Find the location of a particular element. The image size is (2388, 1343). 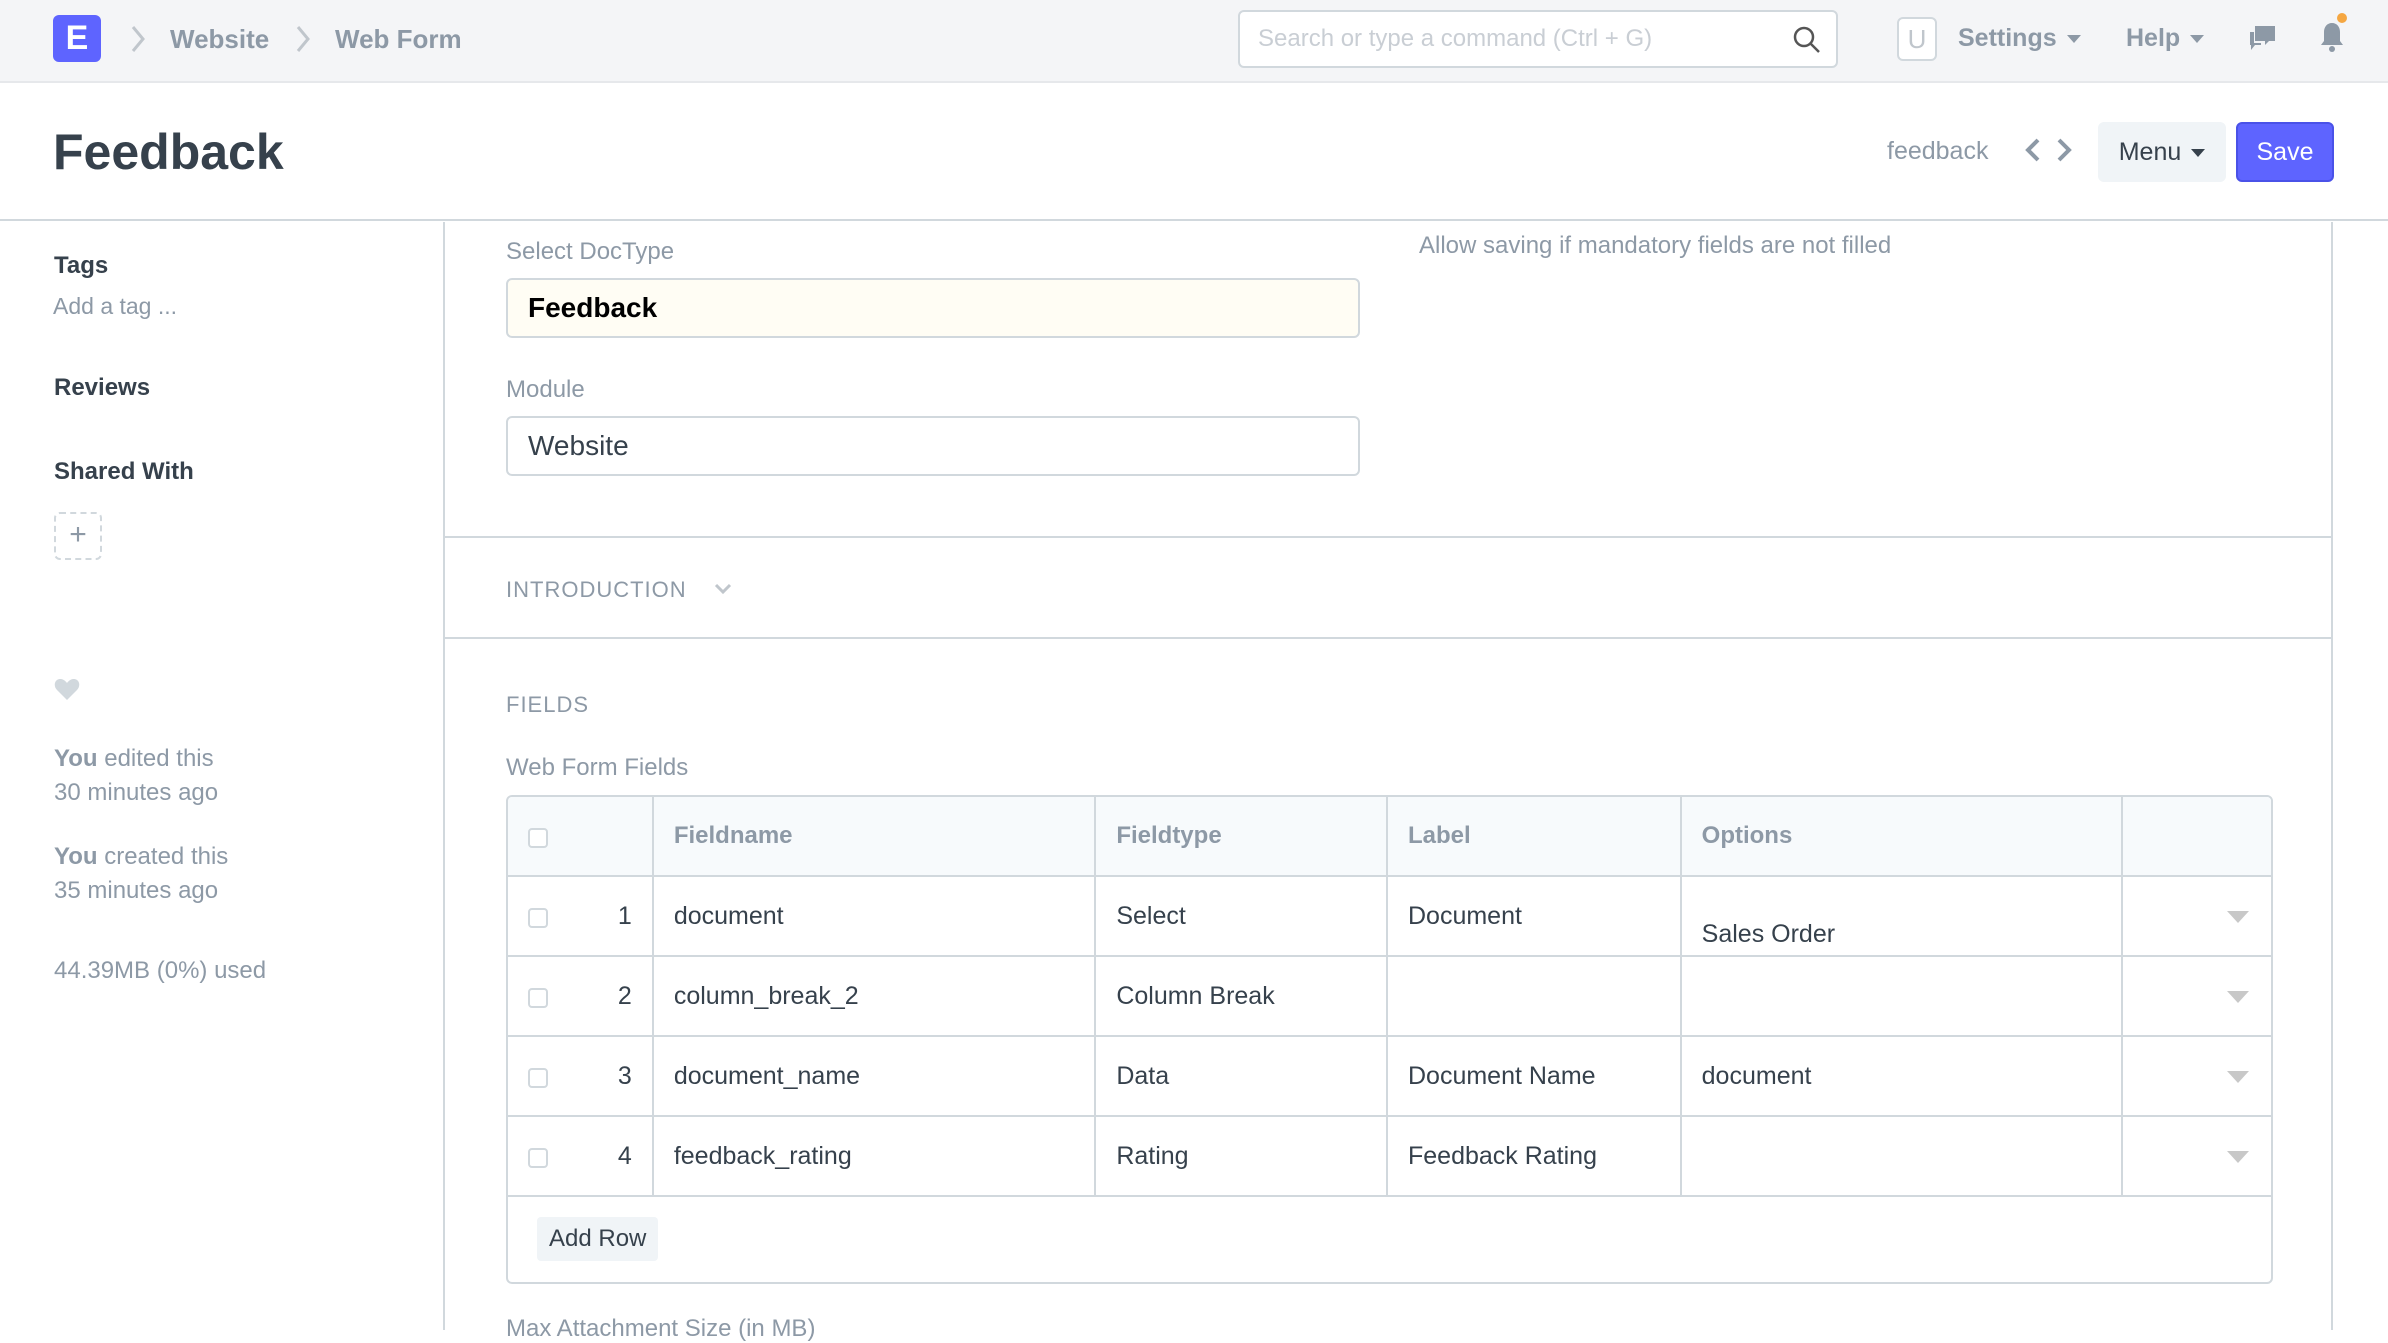

row-index-cell: 2 is located at coordinates (581, 996).